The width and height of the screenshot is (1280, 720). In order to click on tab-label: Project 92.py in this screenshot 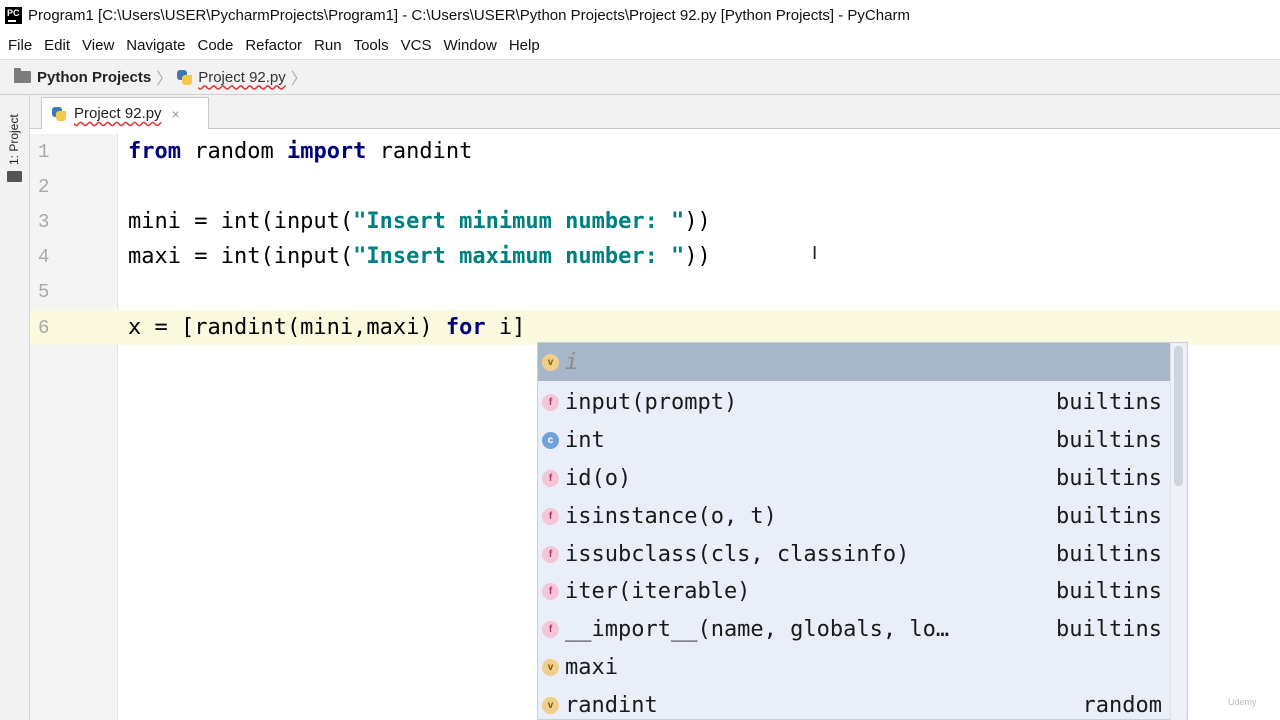, I will do `click(118, 113)`.